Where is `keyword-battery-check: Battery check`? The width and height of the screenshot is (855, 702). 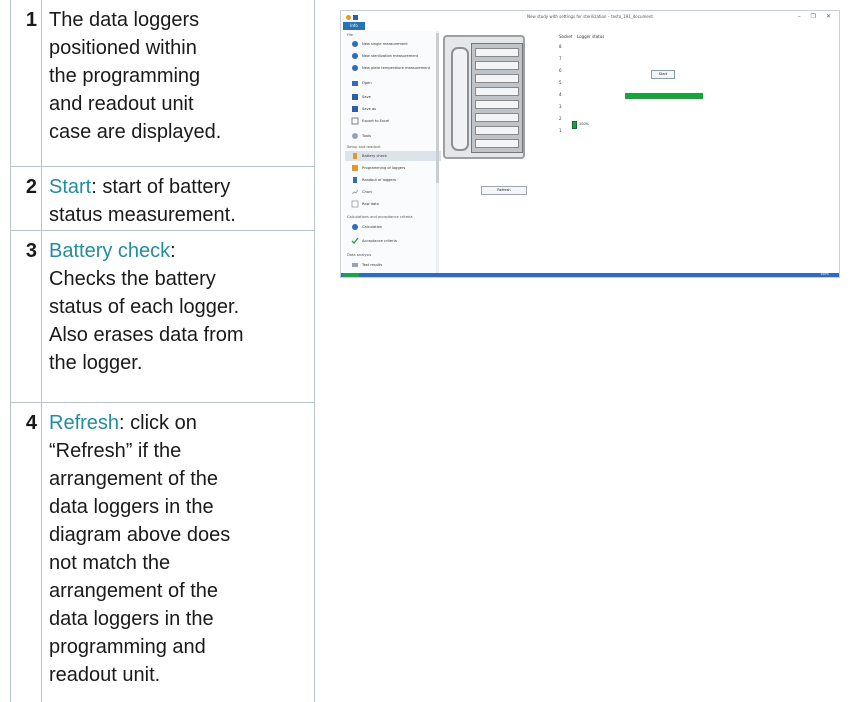 keyword-battery-check: Battery check is located at coordinates (110, 251).